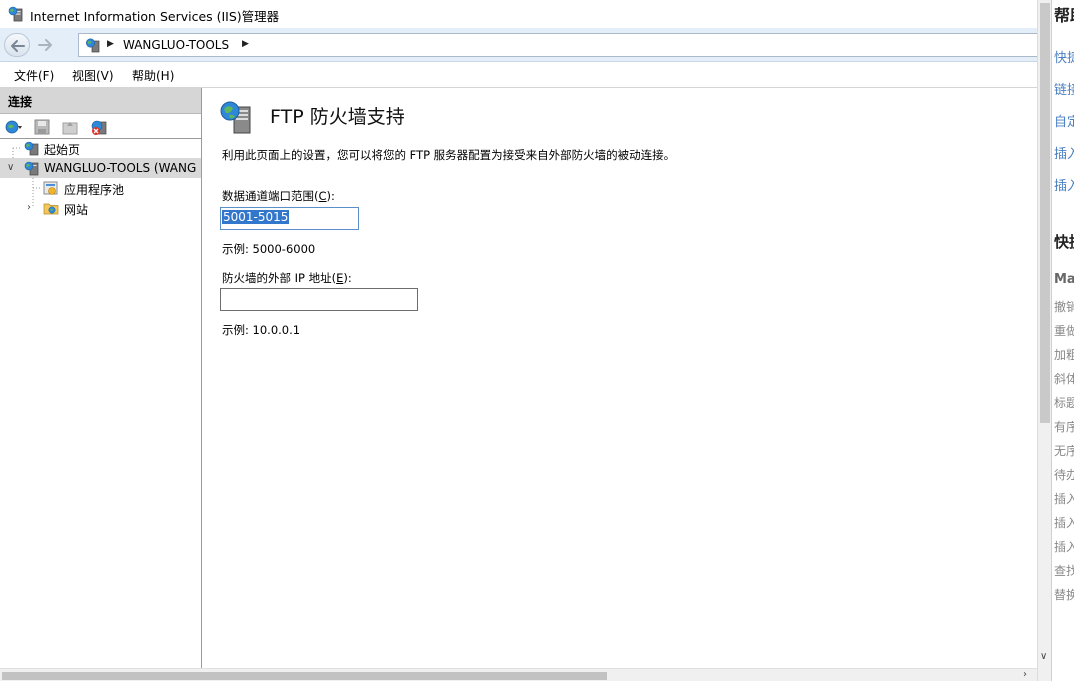 The image size is (1074, 681). Describe the element at coordinates (269, 249) in the screenshot. I see `port-range-example: 示例: 5000-6000` at that location.